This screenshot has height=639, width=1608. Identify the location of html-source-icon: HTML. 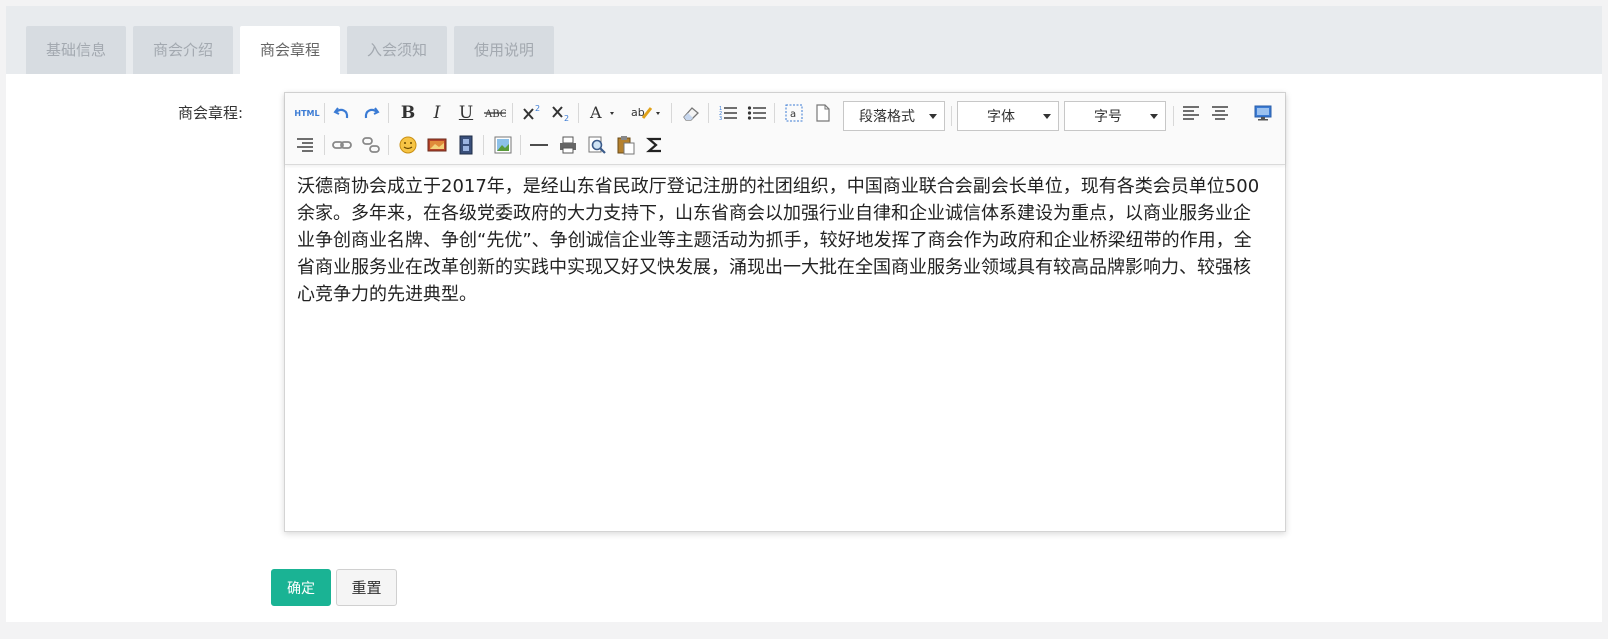
(307, 113).